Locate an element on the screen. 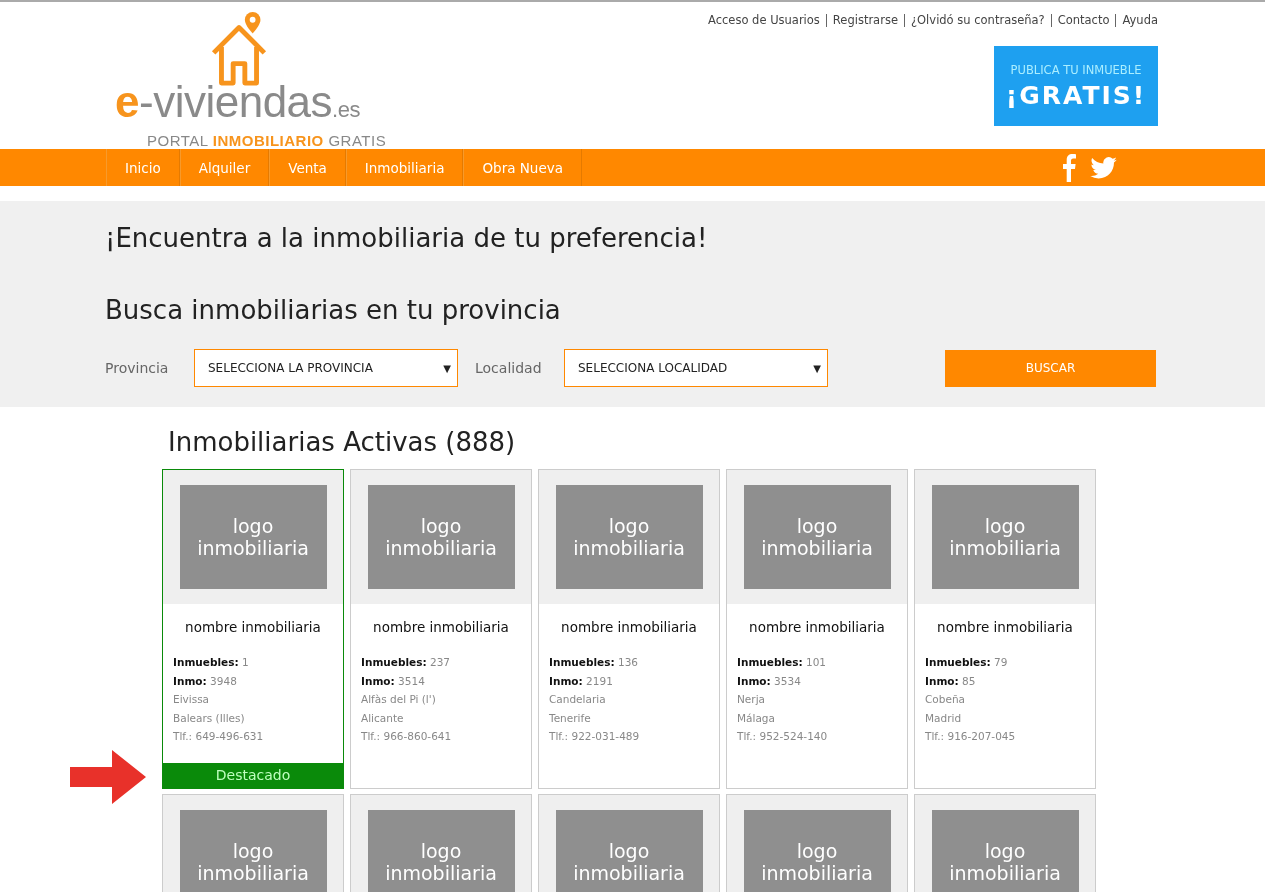 The image size is (1265, 892). field-label: Provincia is located at coordinates (137, 368).